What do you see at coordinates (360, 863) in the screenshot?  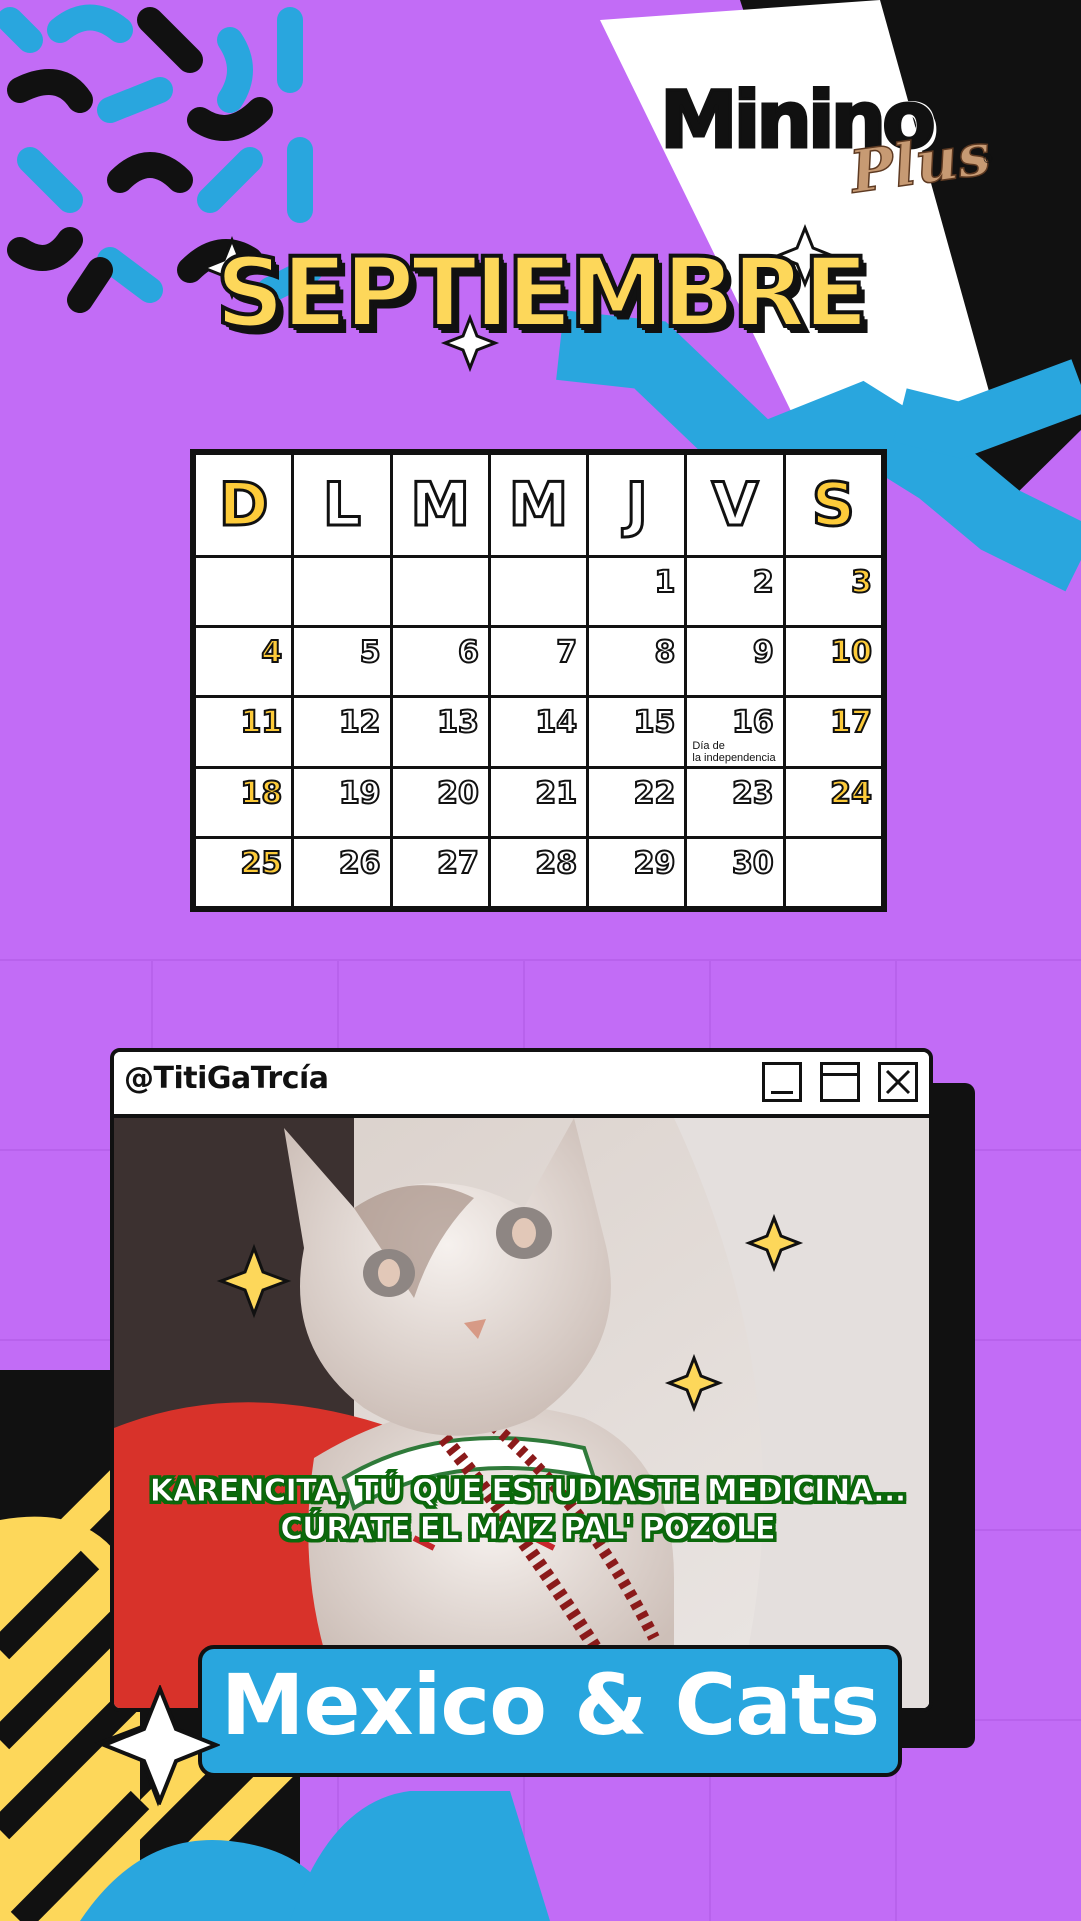 I see `calendar-day-number: 26` at bounding box center [360, 863].